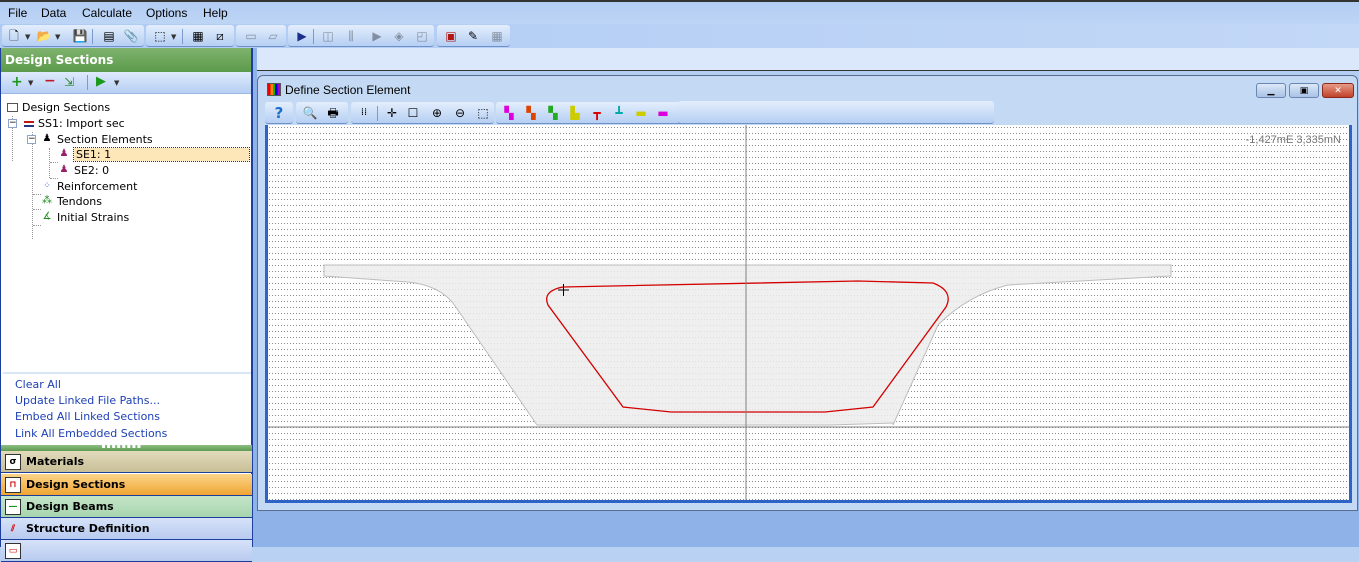 The width and height of the screenshot is (1359, 562). Describe the element at coordinates (101, 81) in the screenshot. I see `run-section-icon: ▶` at that location.